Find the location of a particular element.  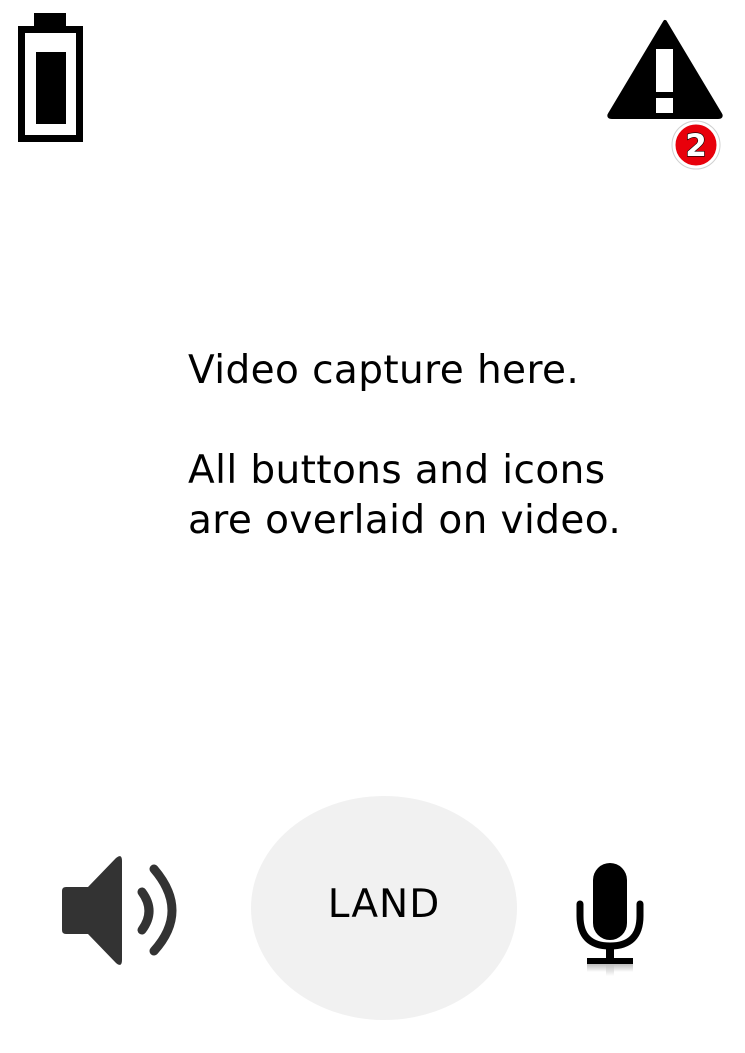

warning-count-badge: 2 is located at coordinates (696, 145).